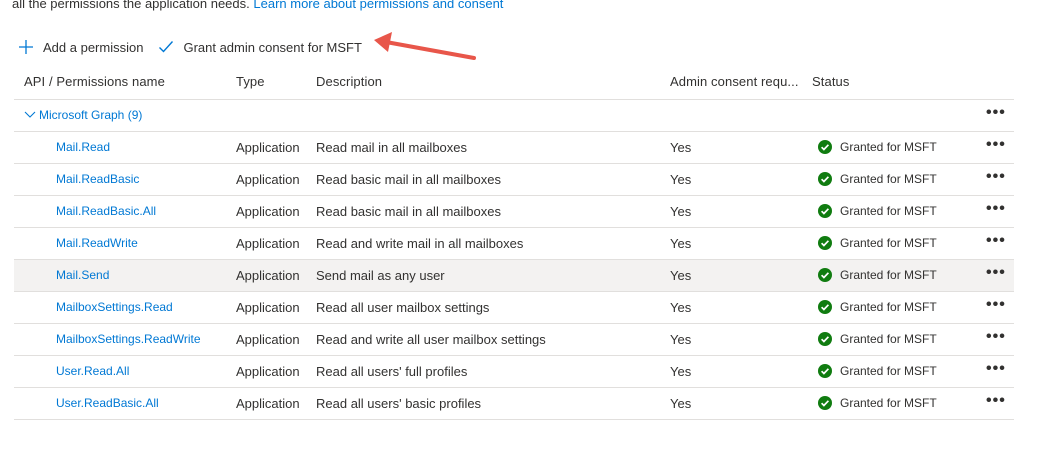  Describe the element at coordinates (91, 115) in the screenshot. I see `group-label: Microsoft Graph (9)` at that location.